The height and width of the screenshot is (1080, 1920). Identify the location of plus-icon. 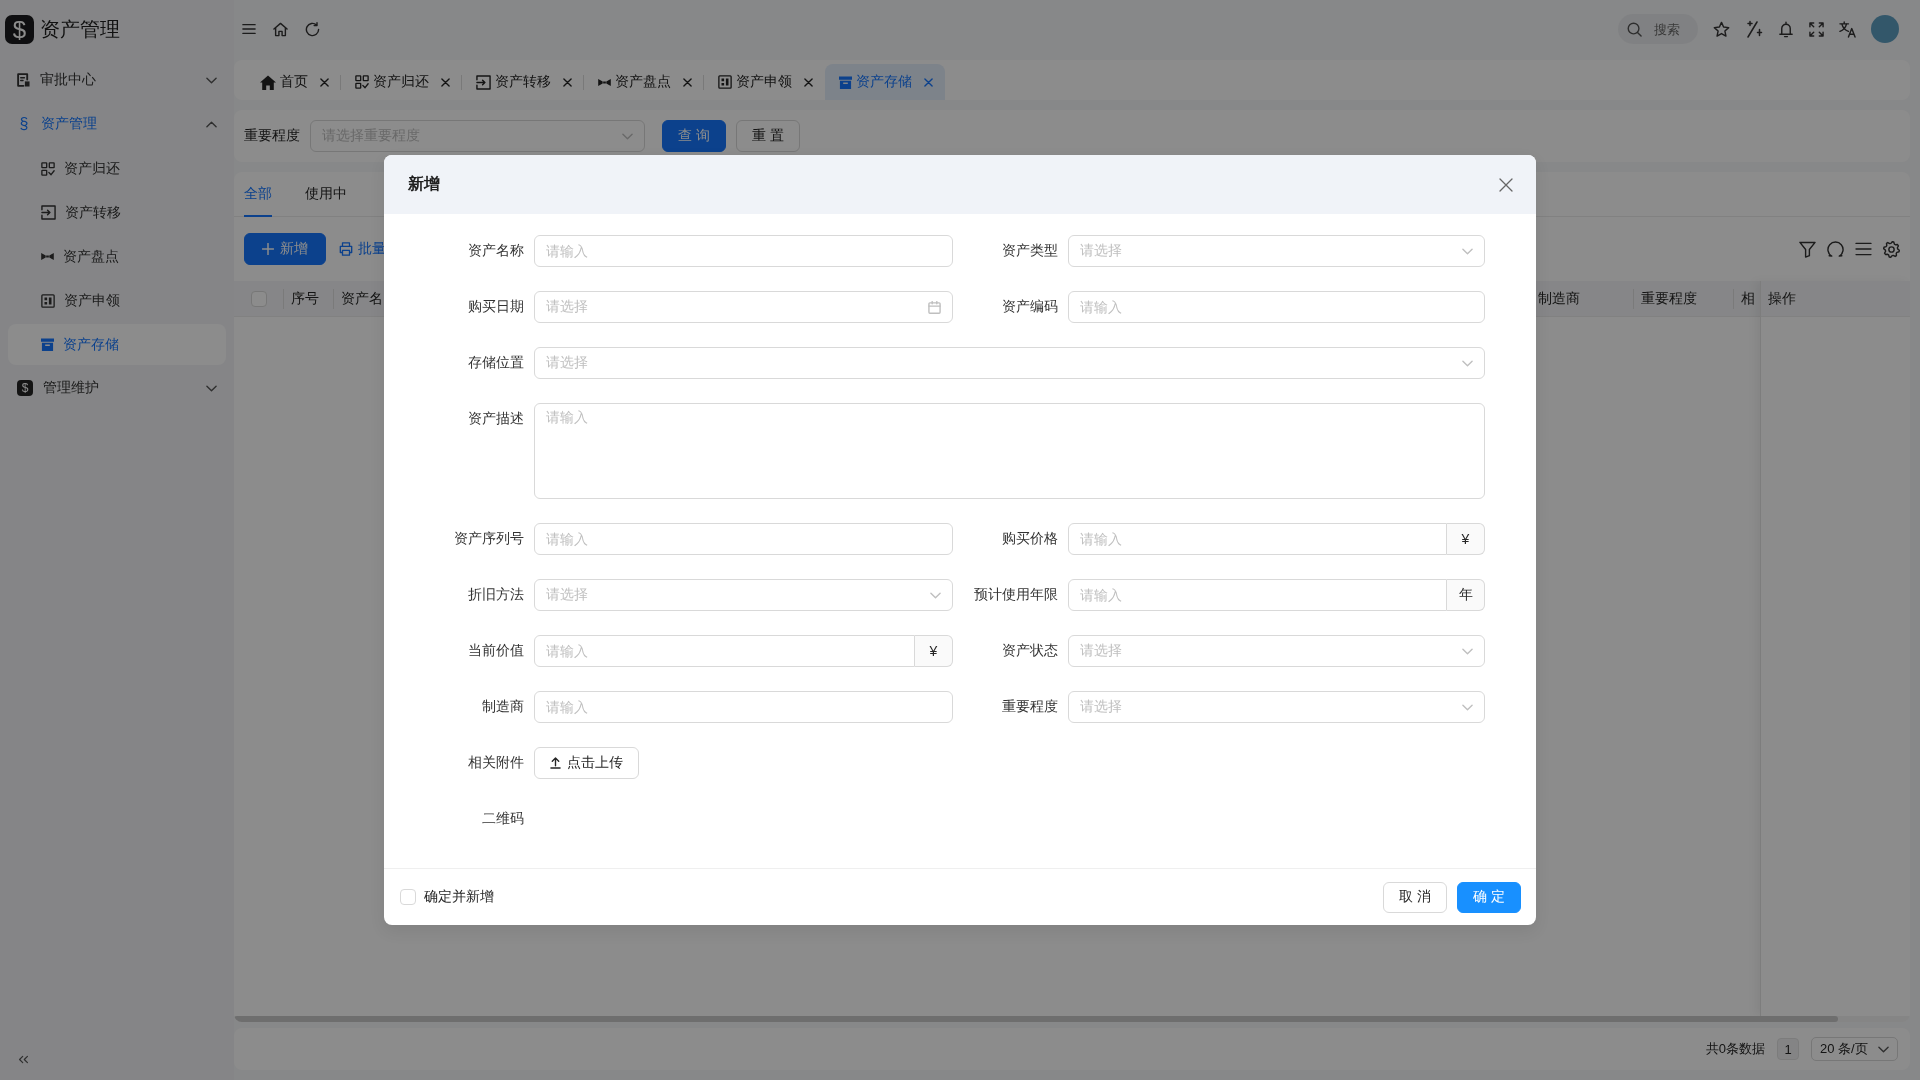
(268, 249).